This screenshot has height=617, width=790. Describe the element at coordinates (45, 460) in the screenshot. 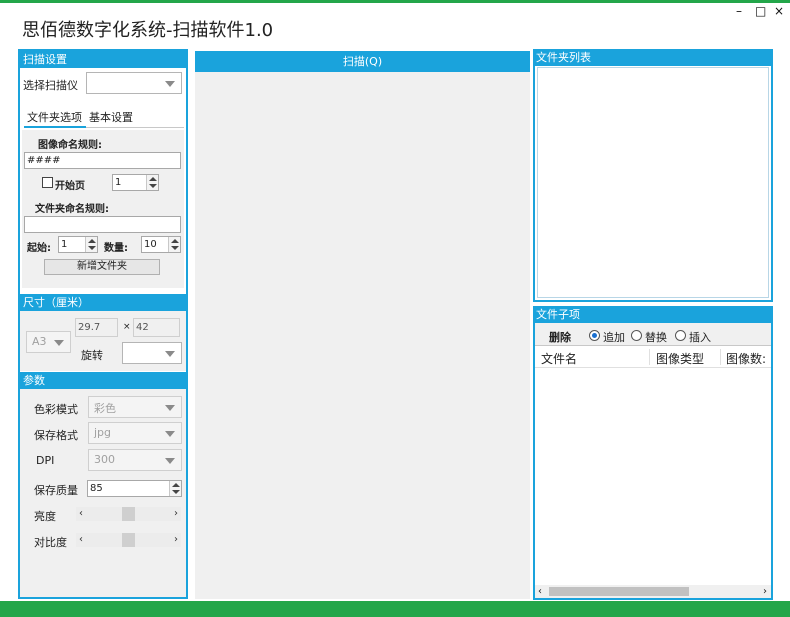

I see `dpi-label: DPI` at that location.